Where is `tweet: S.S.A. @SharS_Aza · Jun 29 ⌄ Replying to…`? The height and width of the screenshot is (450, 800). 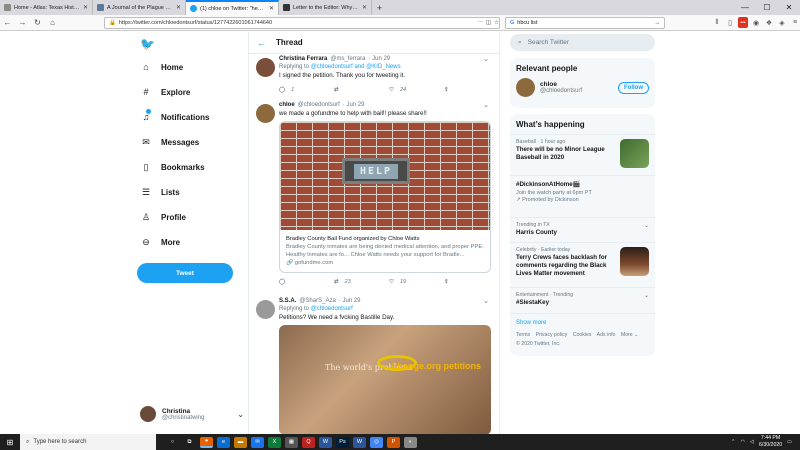 tweet: S.S.A. @SharS_Aza · Jun 29 ⌄ Replying to… is located at coordinates (374, 366).